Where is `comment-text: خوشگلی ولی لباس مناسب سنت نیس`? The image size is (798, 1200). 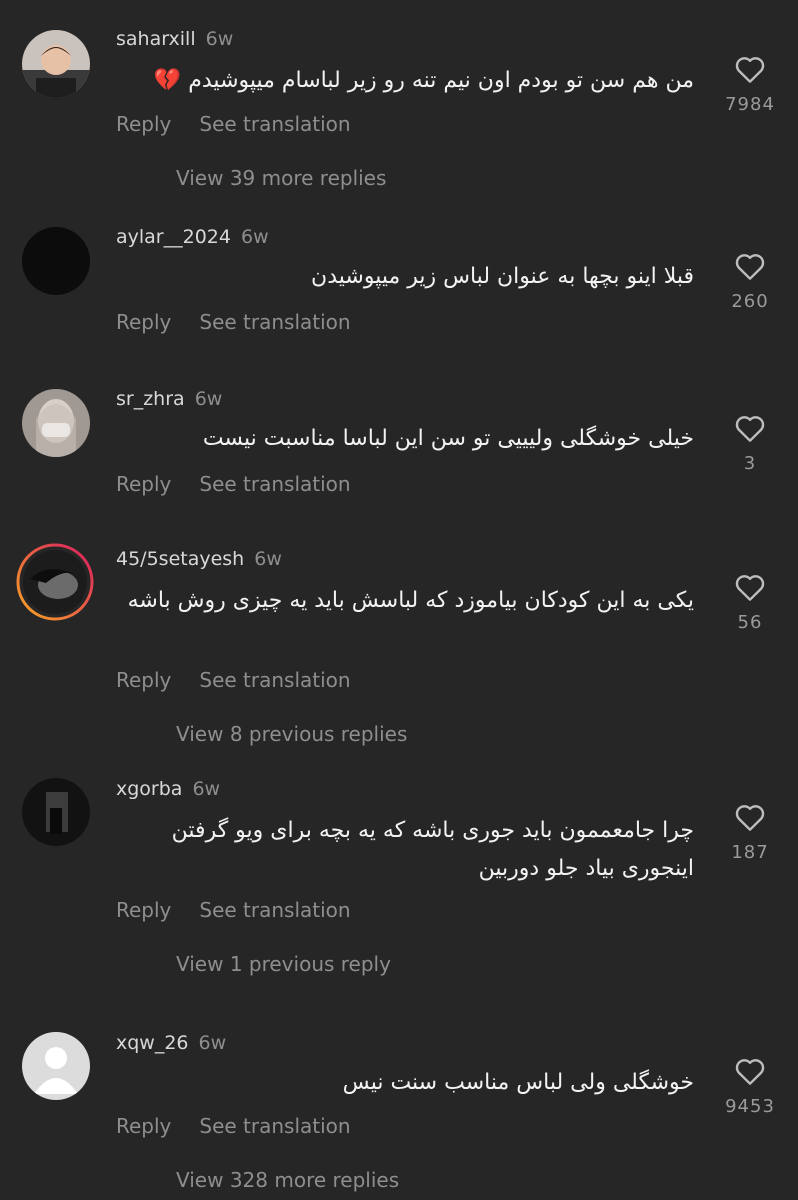
comment-text: خوشگلی ولی لباس مناسب سنت نیس is located at coordinates (518, 1082).